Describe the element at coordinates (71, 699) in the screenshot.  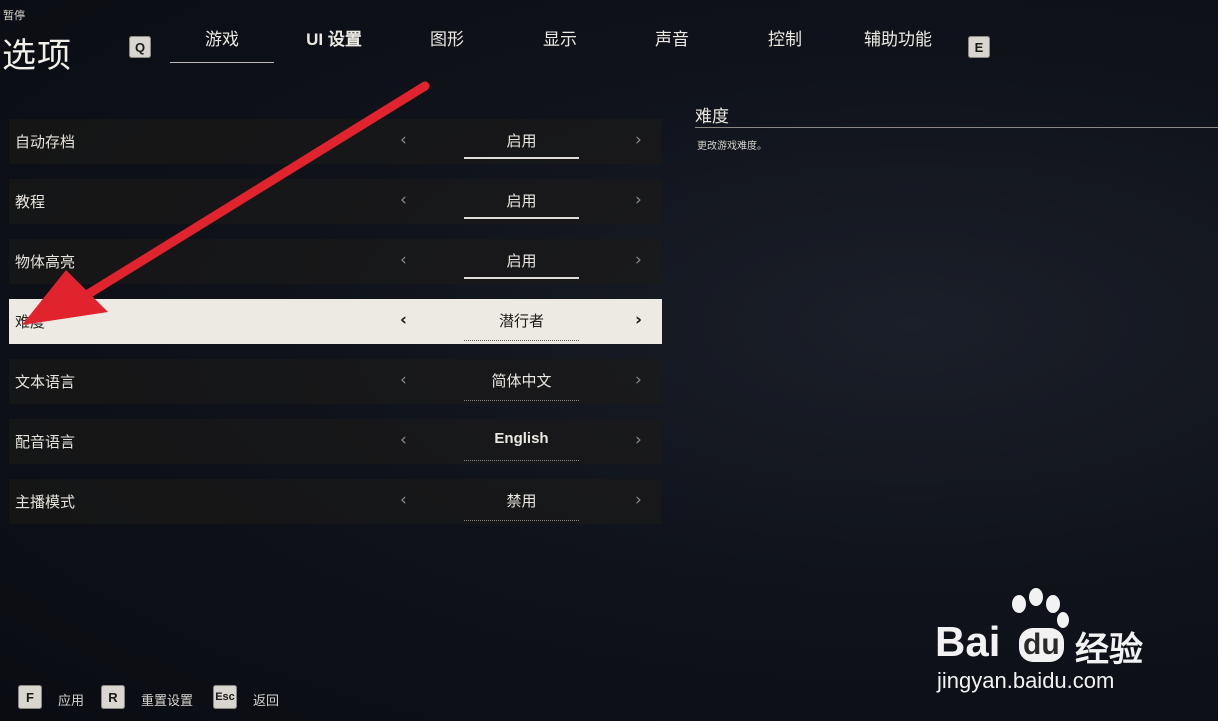
I see `apply-button: 应用` at that location.